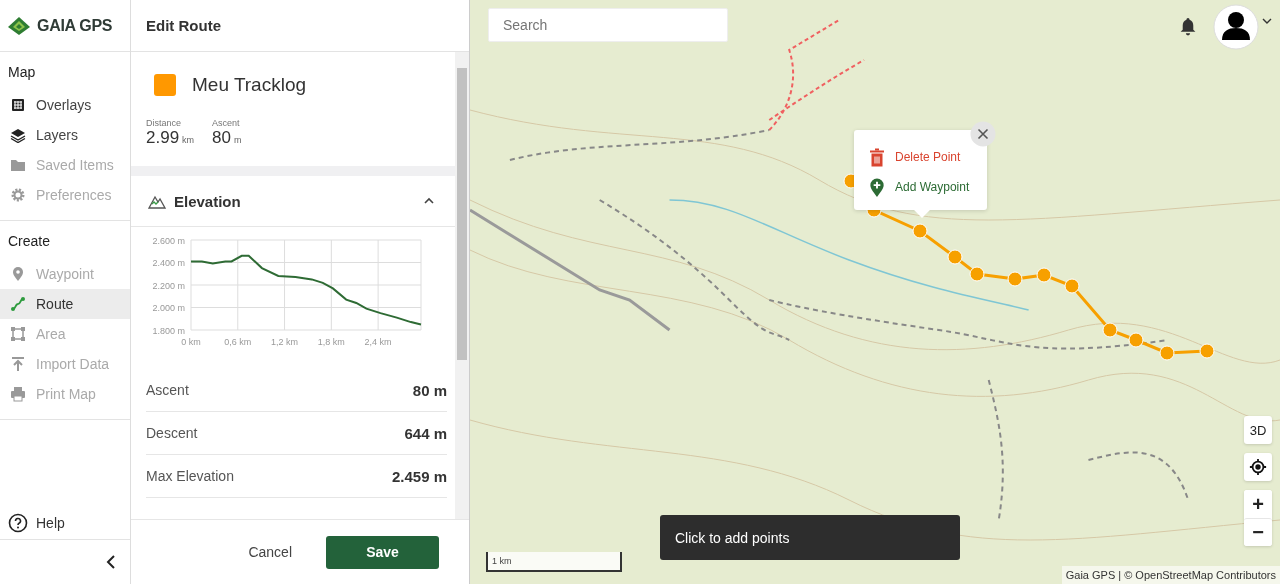 The image size is (1280, 584). I want to click on avatar-icon, so click(1236, 27).